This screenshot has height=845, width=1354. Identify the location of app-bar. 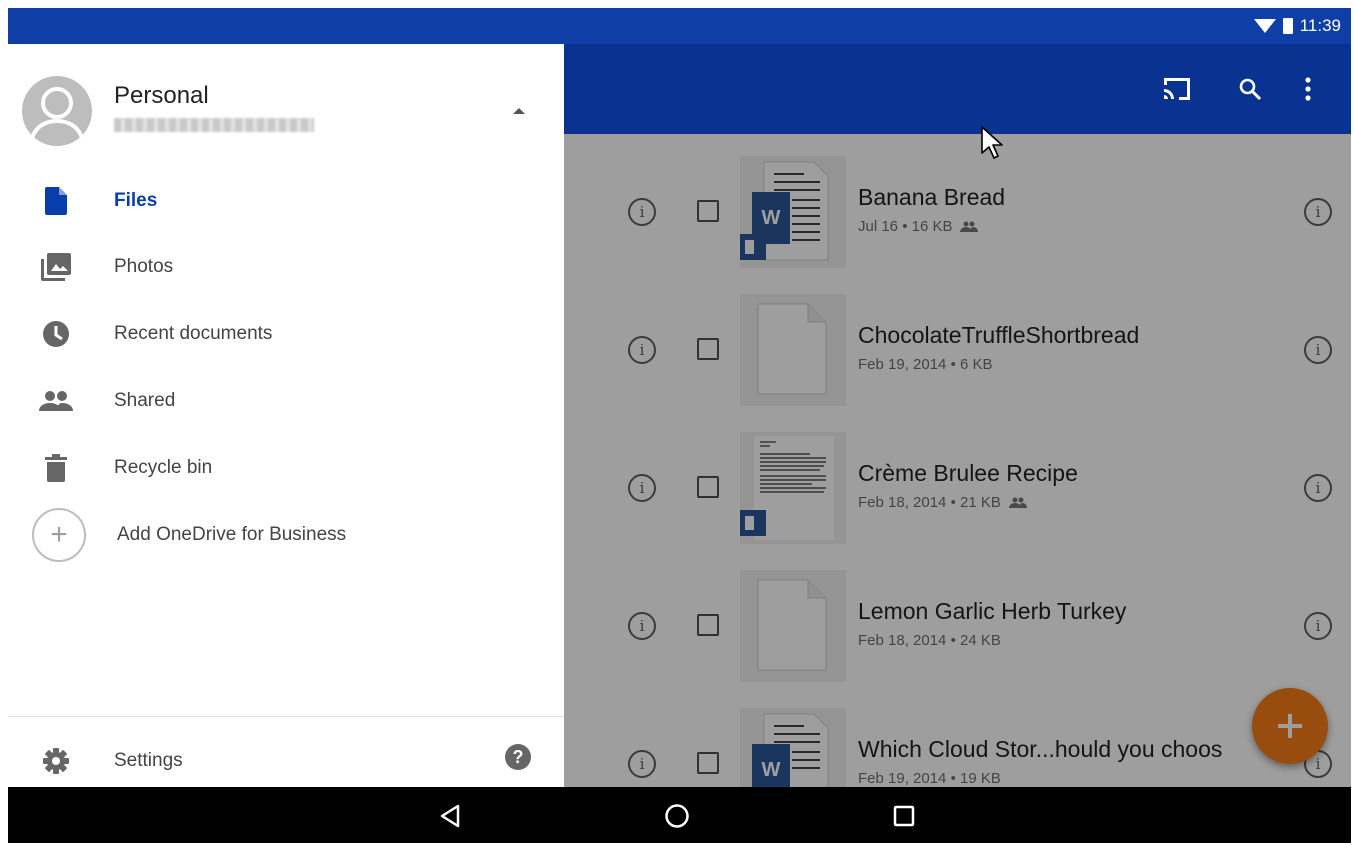
(957, 89).